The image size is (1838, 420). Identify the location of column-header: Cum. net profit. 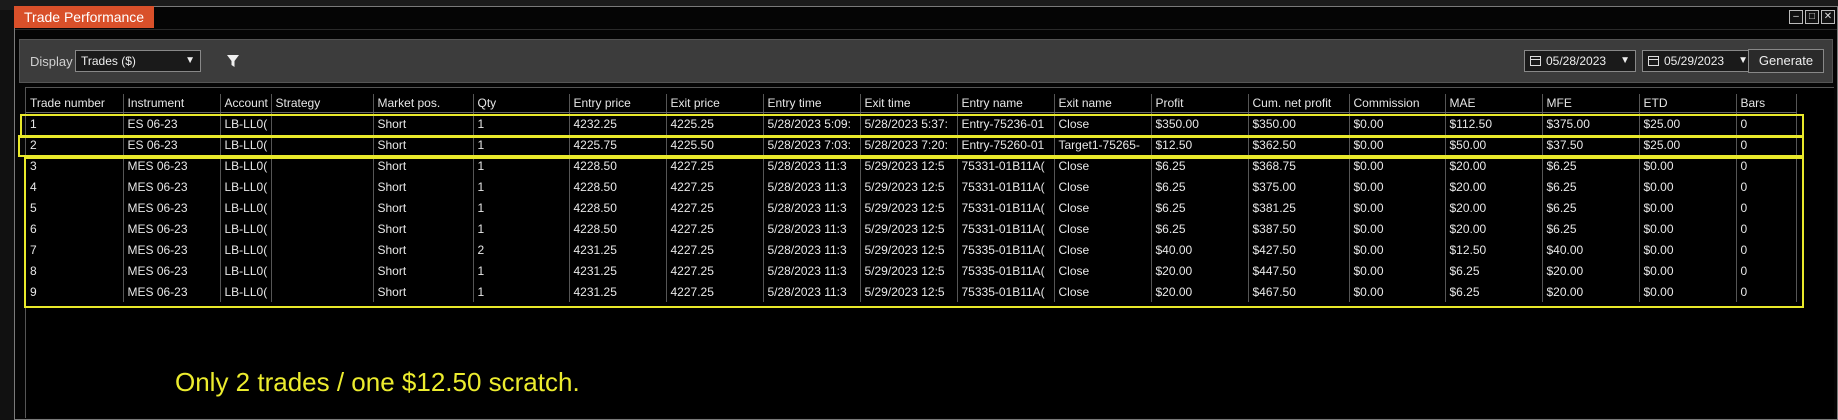
(1299, 103).